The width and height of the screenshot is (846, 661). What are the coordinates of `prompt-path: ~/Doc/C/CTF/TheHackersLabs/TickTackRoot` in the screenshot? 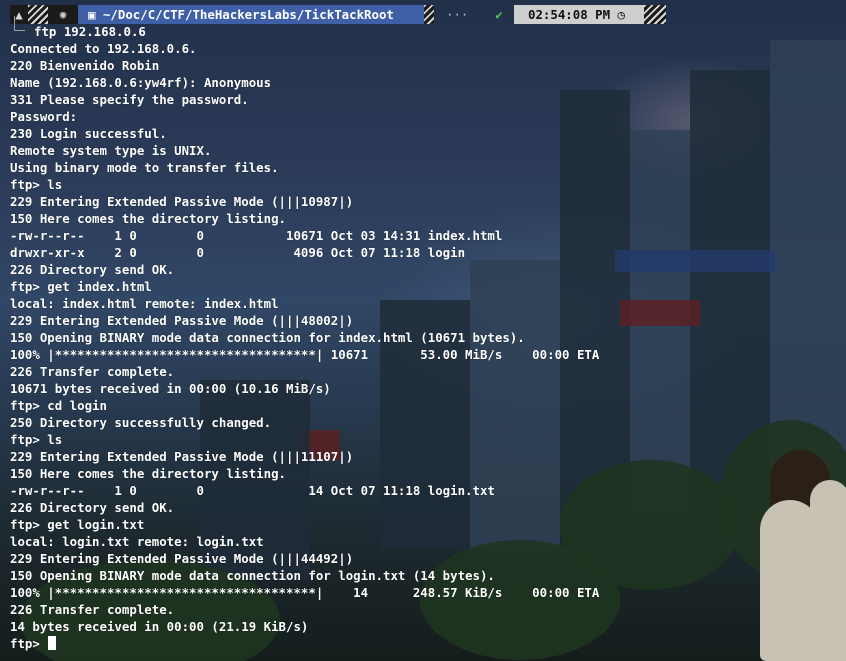 It's located at (248, 14).